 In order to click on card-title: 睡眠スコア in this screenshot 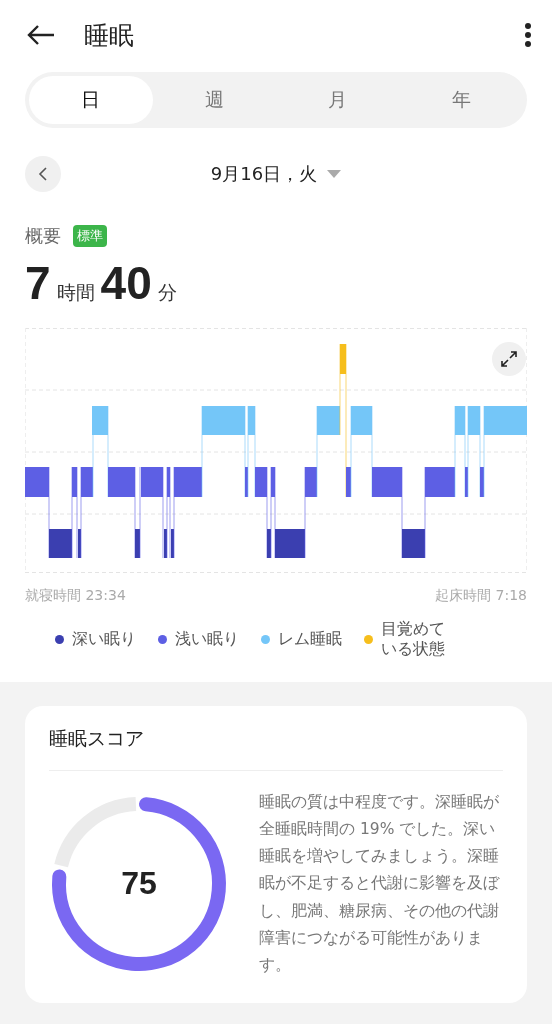, I will do `click(276, 748)`.